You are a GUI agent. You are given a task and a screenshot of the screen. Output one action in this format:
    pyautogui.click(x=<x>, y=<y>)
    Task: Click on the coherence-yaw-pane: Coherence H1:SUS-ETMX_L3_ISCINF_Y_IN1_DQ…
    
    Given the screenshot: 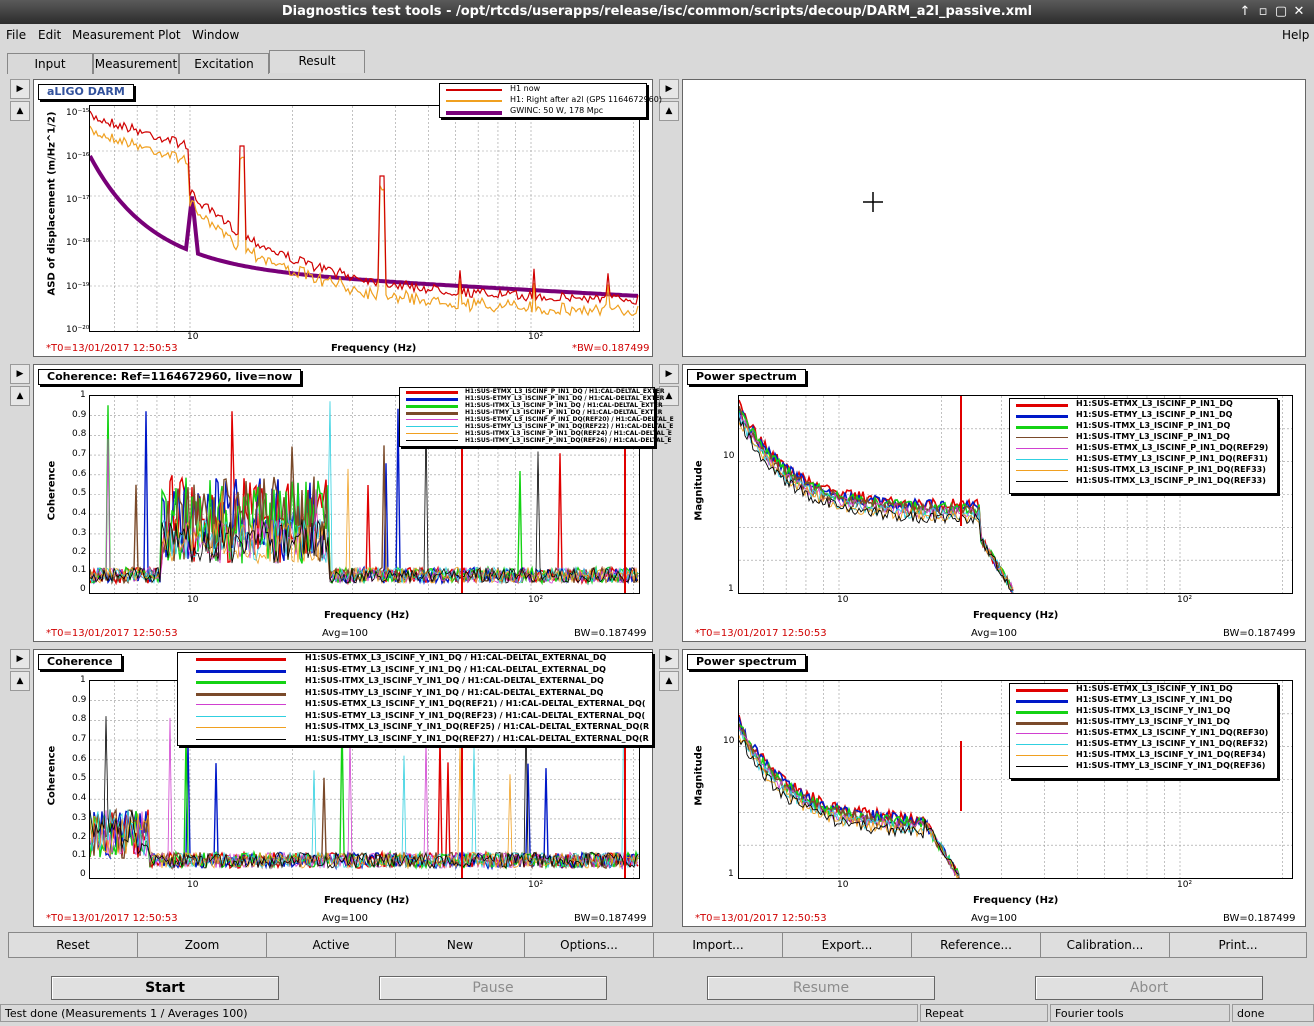 What is the action you would take?
    pyautogui.click(x=343, y=788)
    